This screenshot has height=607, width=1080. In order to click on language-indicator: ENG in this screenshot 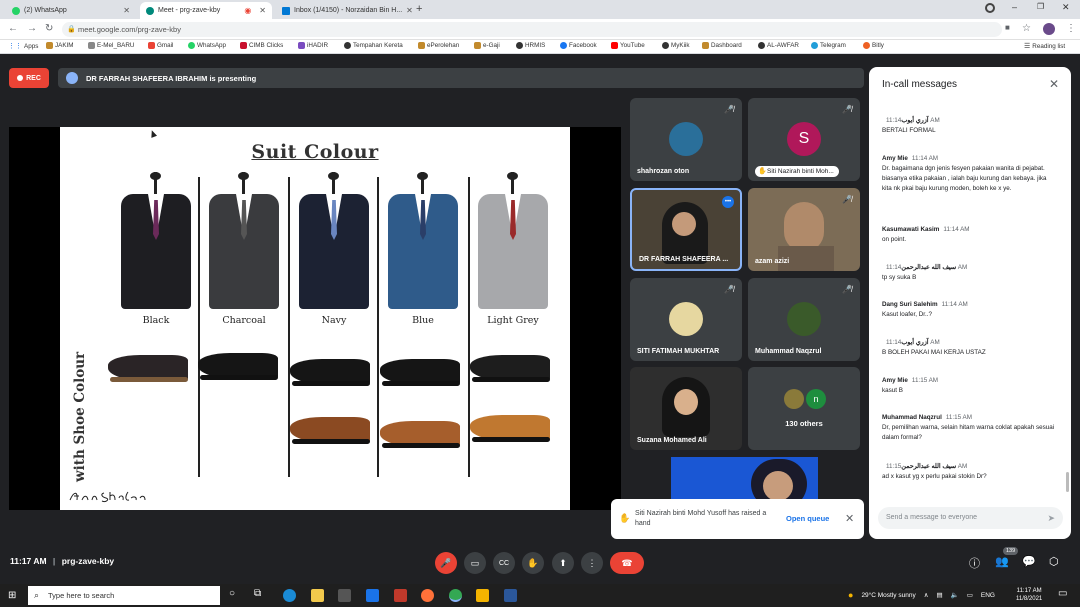, I will do `click(988, 595)`.